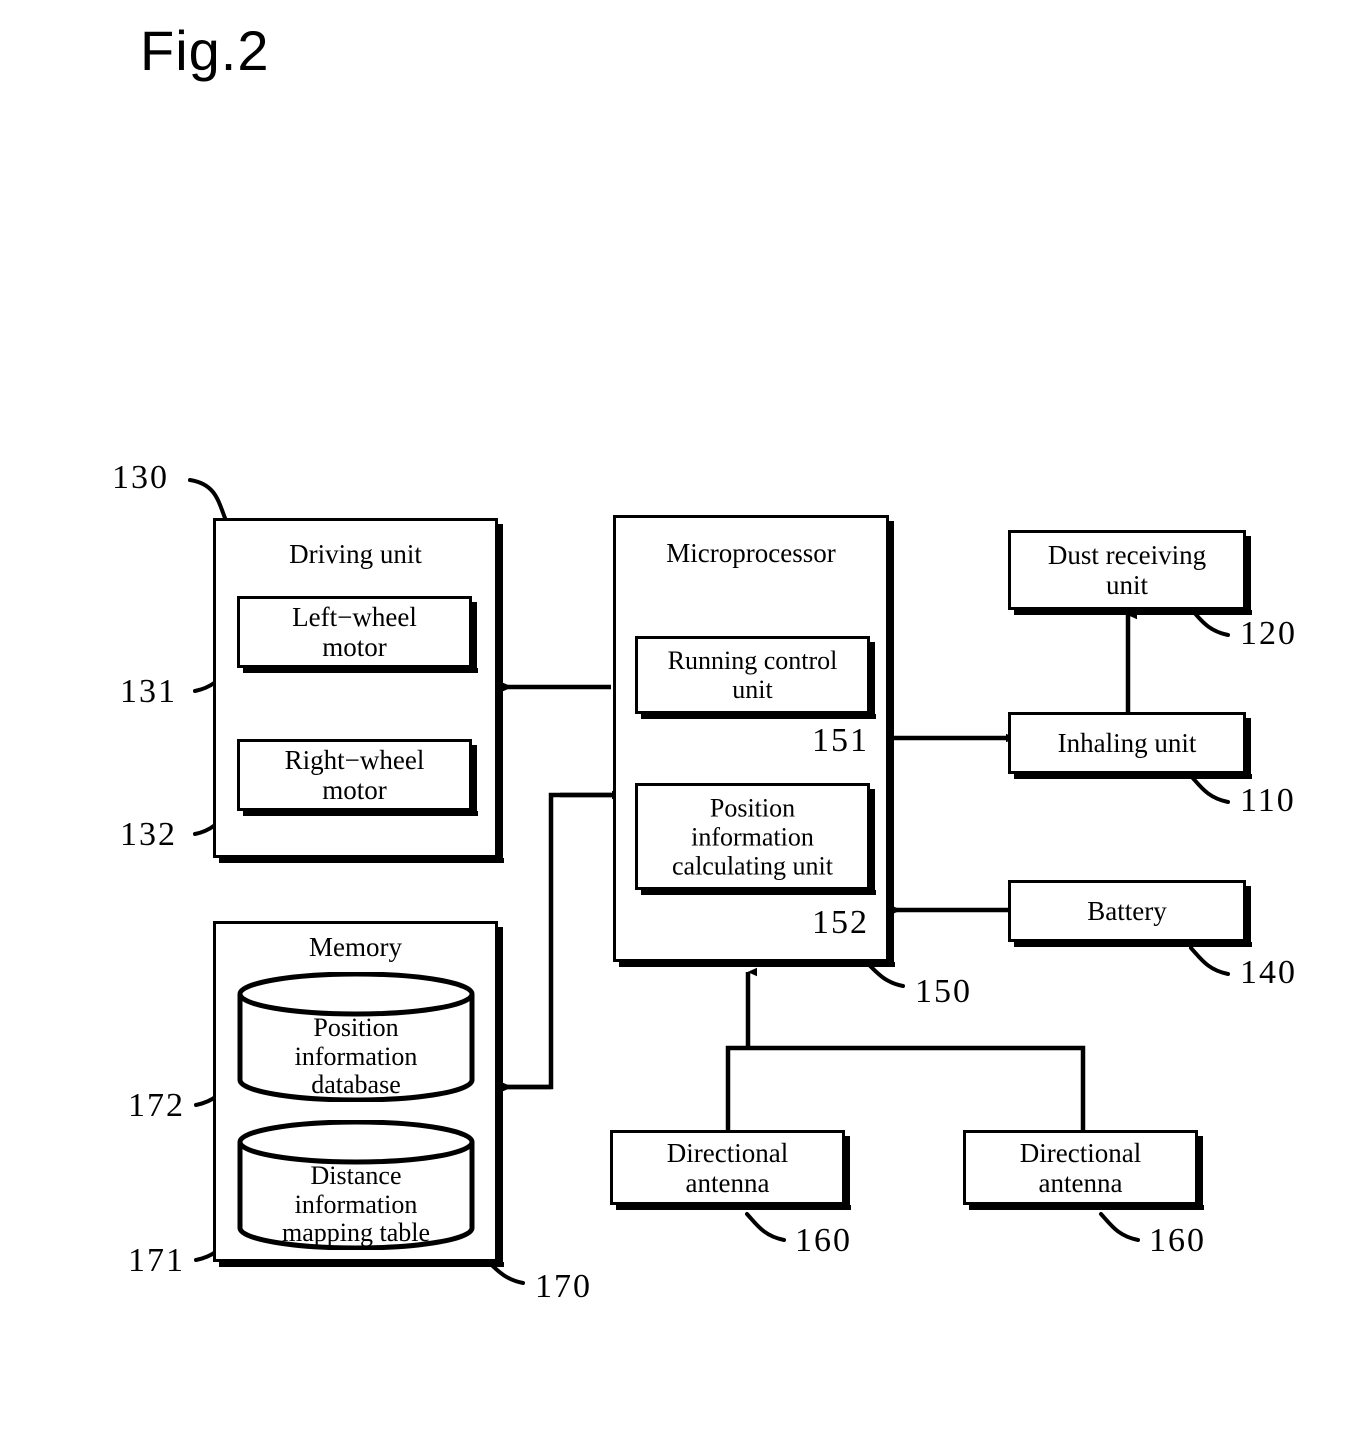 The width and height of the screenshot is (1355, 1430). What do you see at coordinates (733, 1207) in the screenshot?
I see `antenna-left-shadow-bottom` at bounding box center [733, 1207].